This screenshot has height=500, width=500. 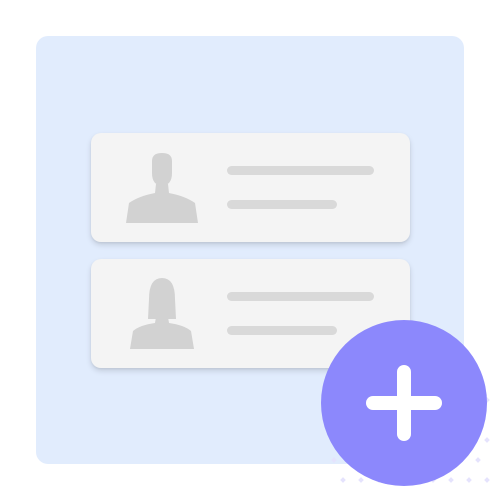 I want to click on add-contact-button, so click(x=404, y=403).